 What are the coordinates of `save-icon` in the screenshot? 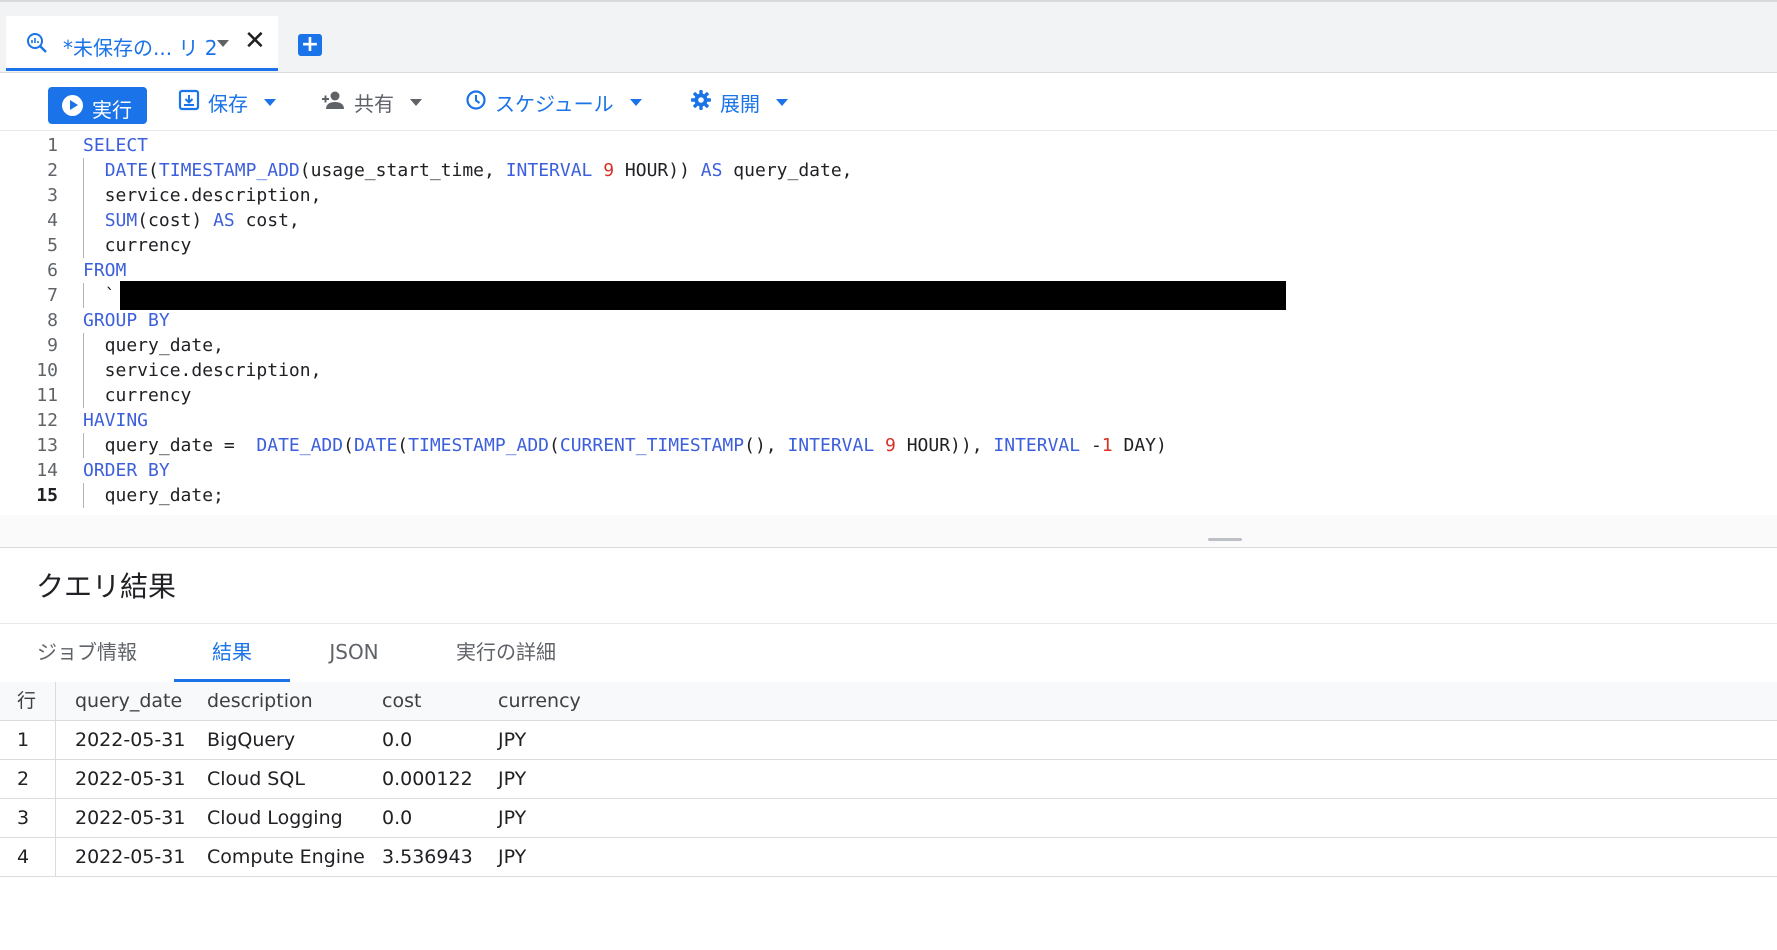 It's located at (189, 102).